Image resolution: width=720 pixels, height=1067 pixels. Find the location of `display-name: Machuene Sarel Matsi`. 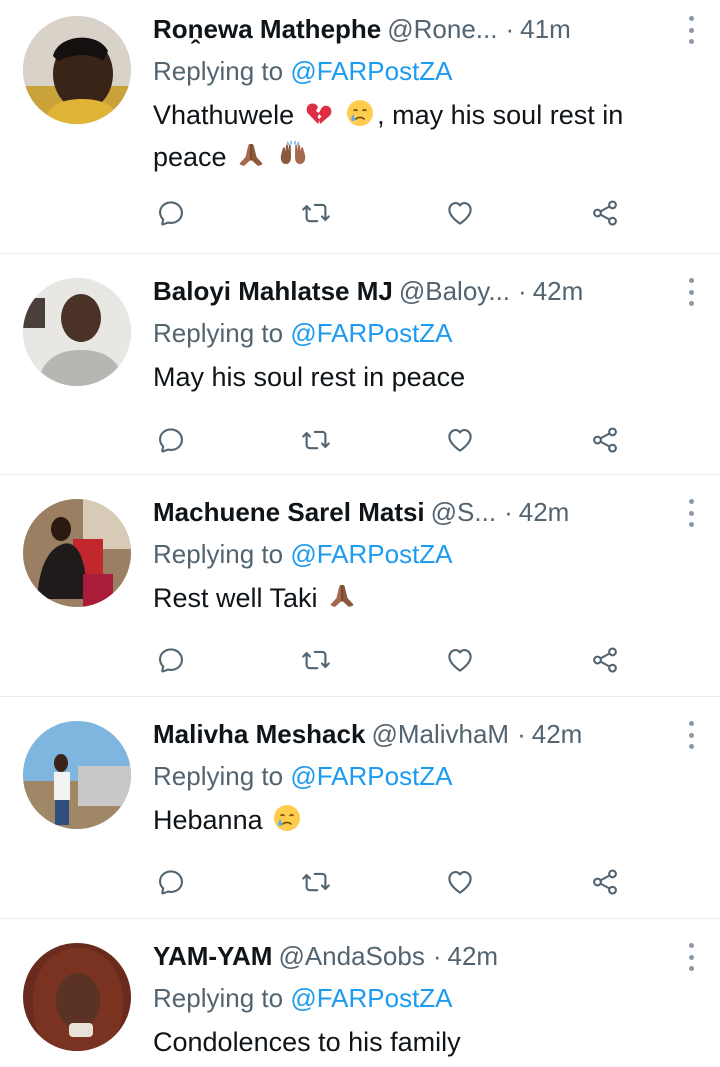

display-name: Machuene Sarel Matsi is located at coordinates (289, 512).